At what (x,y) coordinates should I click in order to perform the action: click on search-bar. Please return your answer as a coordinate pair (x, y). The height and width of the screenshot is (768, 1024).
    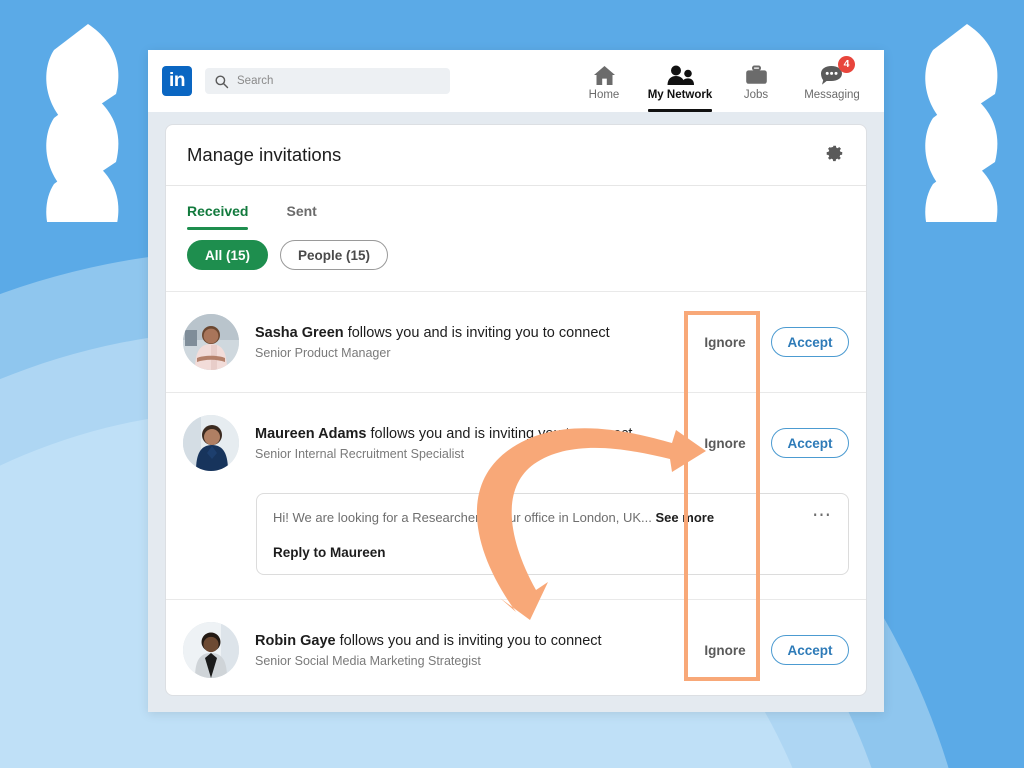
    Looking at the image, I should click on (327, 81).